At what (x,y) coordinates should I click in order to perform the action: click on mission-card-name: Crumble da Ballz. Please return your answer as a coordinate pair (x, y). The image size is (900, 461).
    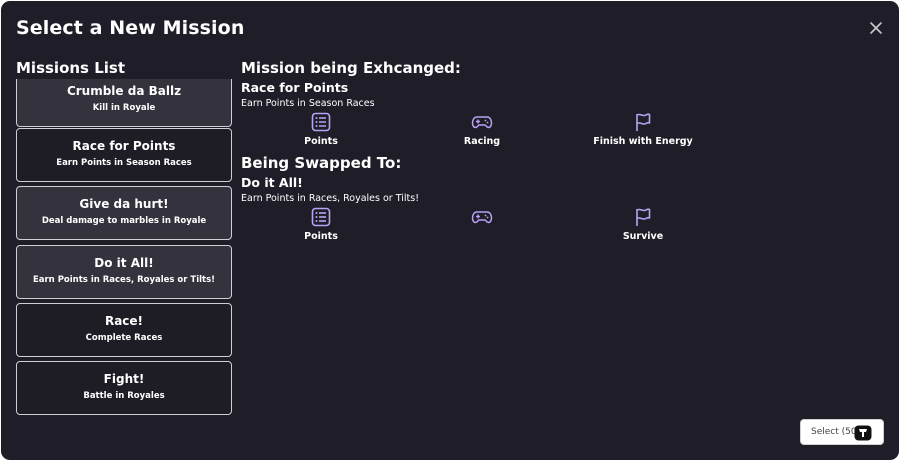
    Looking at the image, I should click on (124, 91).